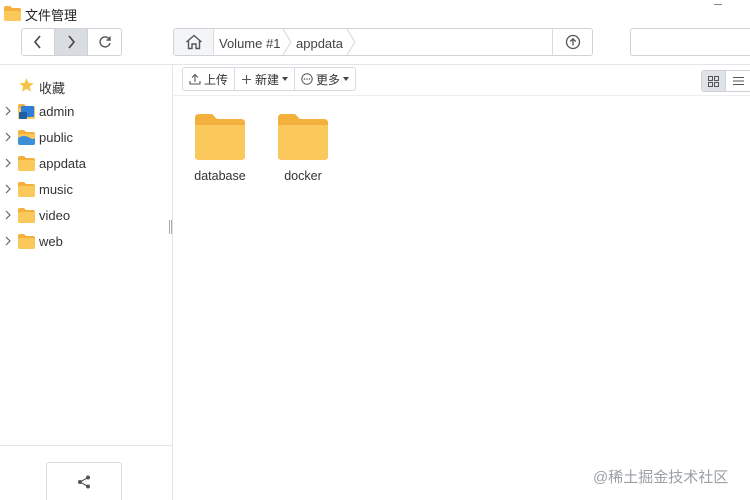 Image resolution: width=750 pixels, height=500 pixels. I want to click on refresh-icon, so click(104, 42).